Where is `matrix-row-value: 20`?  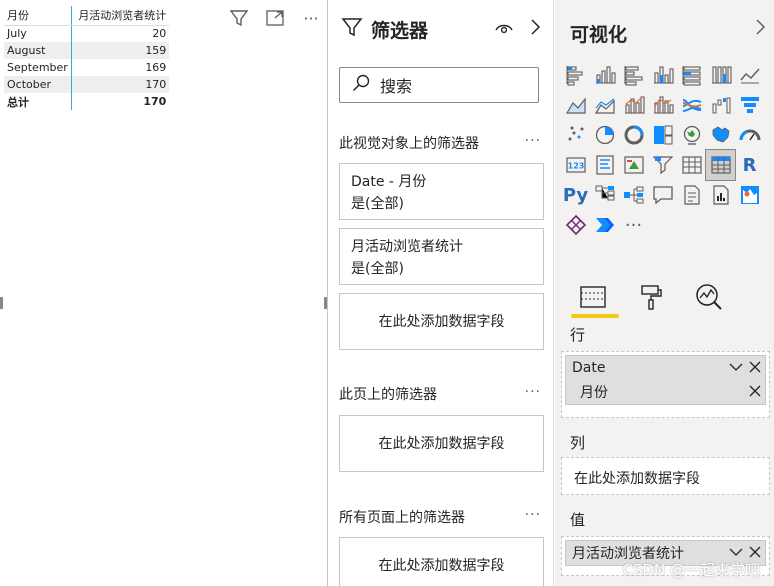 matrix-row-value: 20 is located at coordinates (120, 33).